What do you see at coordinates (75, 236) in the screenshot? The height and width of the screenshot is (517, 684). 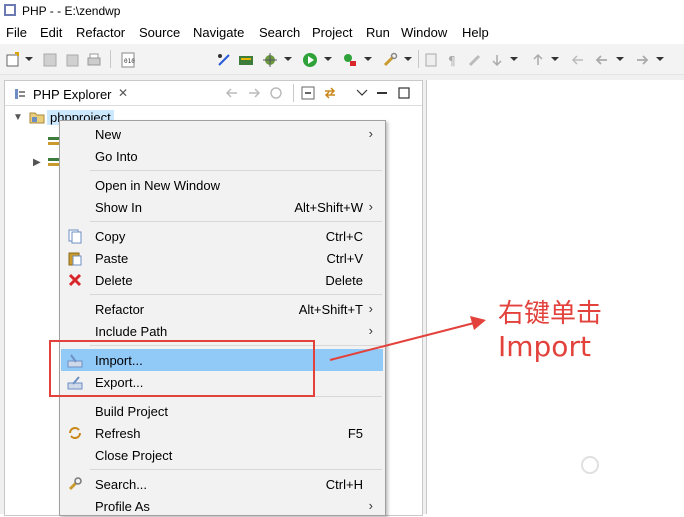 I see `copy-icon` at bounding box center [75, 236].